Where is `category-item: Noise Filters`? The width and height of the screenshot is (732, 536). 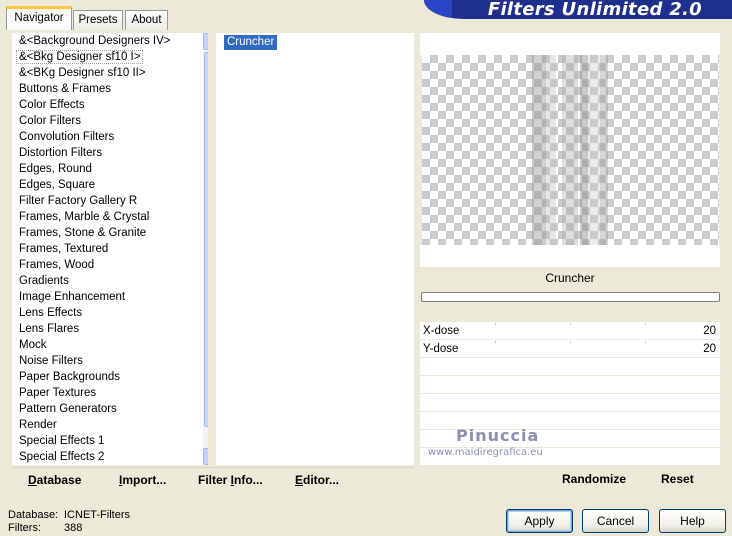 category-item: Noise Filters is located at coordinates (110, 361).